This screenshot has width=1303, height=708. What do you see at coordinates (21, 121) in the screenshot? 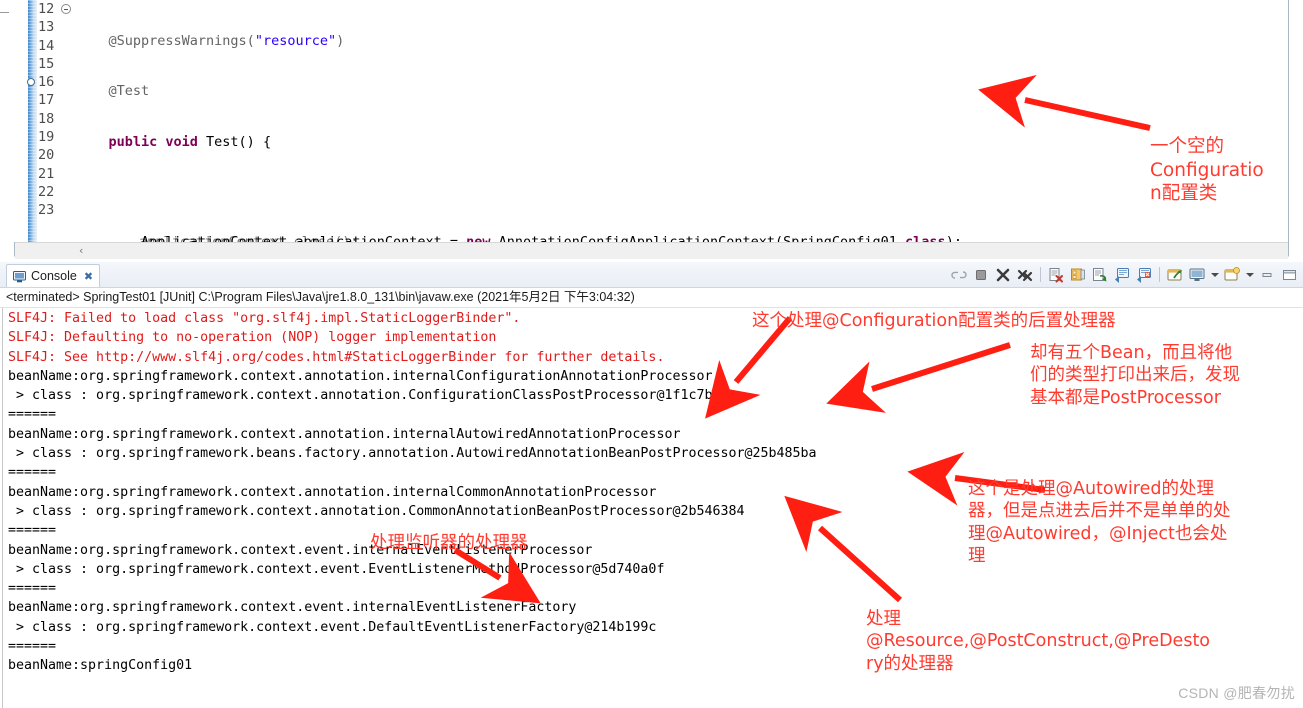
I see `editor-annotation-ruler` at bounding box center [21, 121].